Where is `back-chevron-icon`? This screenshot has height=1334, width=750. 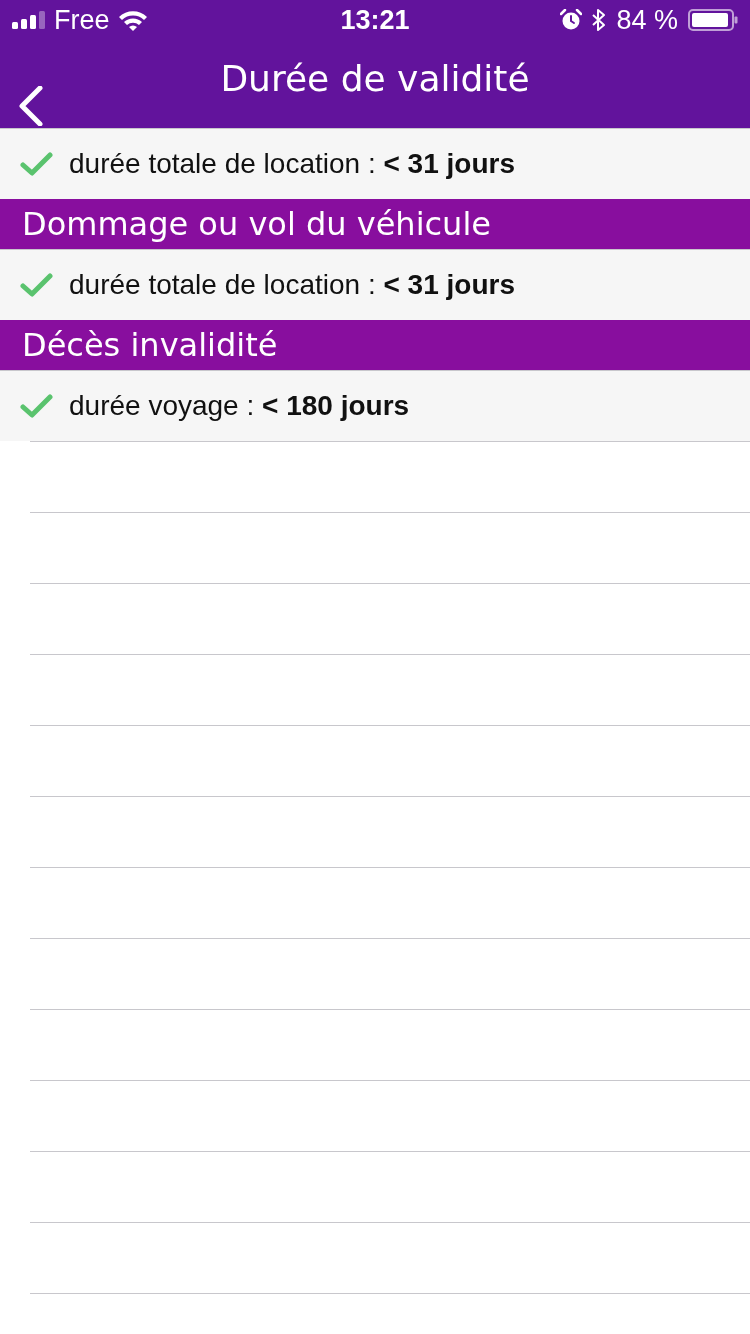 back-chevron-icon is located at coordinates (31, 106).